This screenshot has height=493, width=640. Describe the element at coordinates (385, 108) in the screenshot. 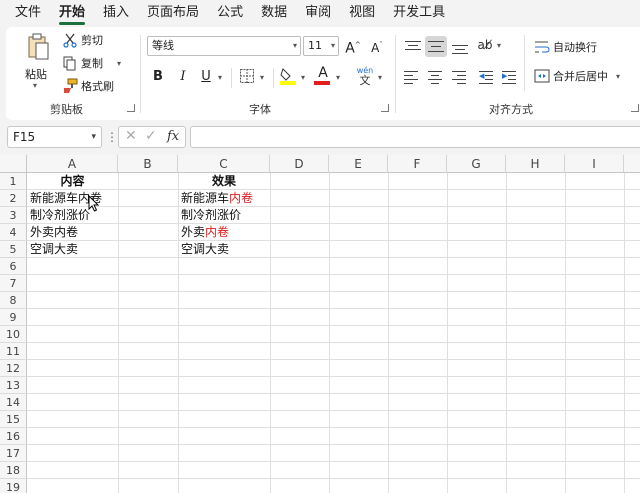

I see `font-launcher-icon` at that location.